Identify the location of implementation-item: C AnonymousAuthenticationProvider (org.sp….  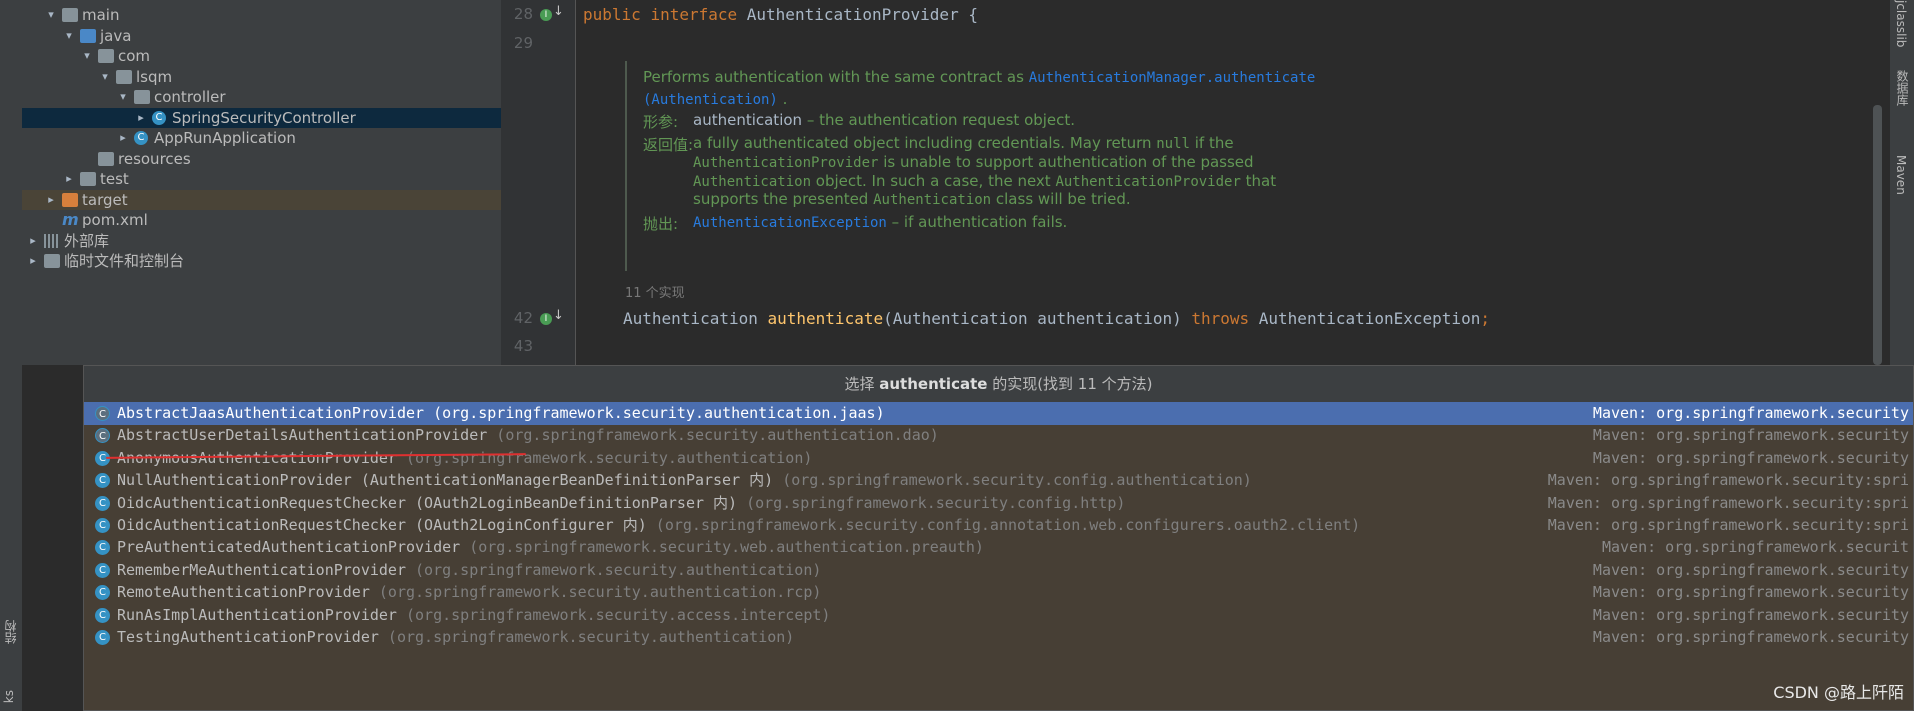
(998, 458).